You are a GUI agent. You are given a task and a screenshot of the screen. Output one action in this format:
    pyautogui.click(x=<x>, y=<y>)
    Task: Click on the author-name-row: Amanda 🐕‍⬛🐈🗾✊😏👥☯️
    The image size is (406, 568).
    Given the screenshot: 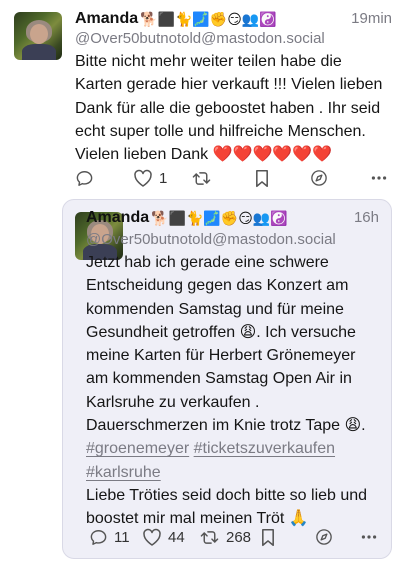 What is the action you would take?
    pyautogui.click(x=176, y=19)
    